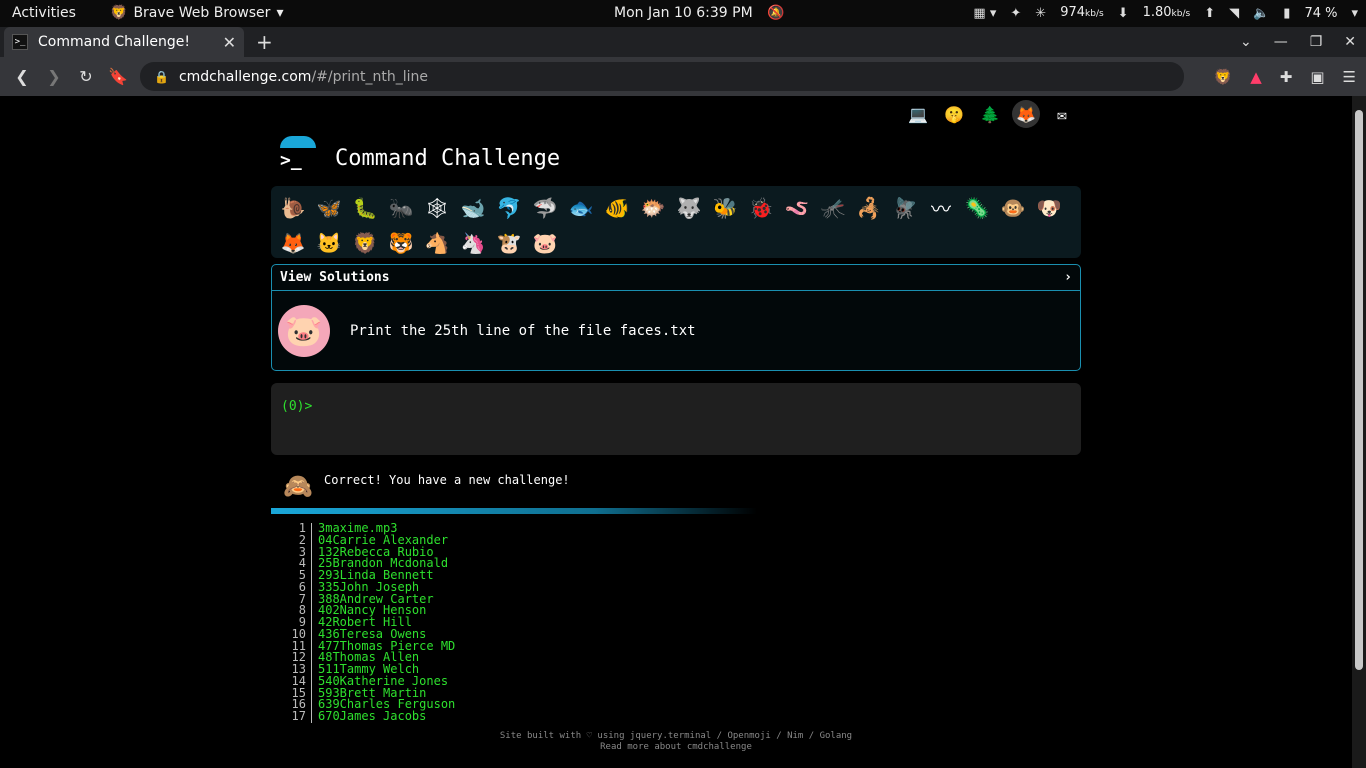 This screenshot has width=1366, height=768. I want to click on dog-icon: 🐶, so click(1049, 207).